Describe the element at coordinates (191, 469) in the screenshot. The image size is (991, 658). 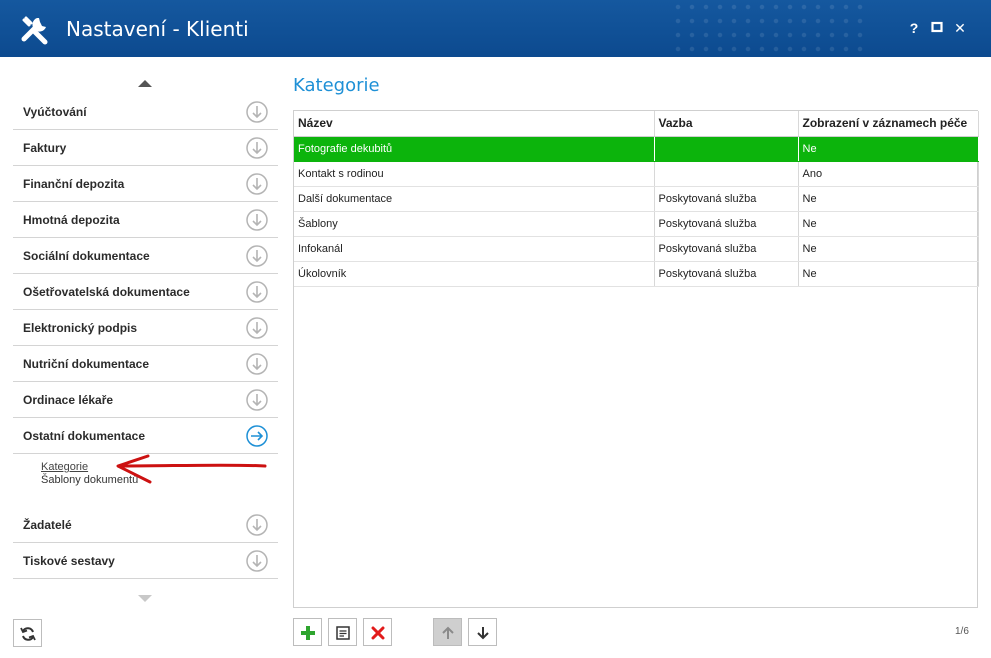
I see `annotation-arrow-icon` at that location.